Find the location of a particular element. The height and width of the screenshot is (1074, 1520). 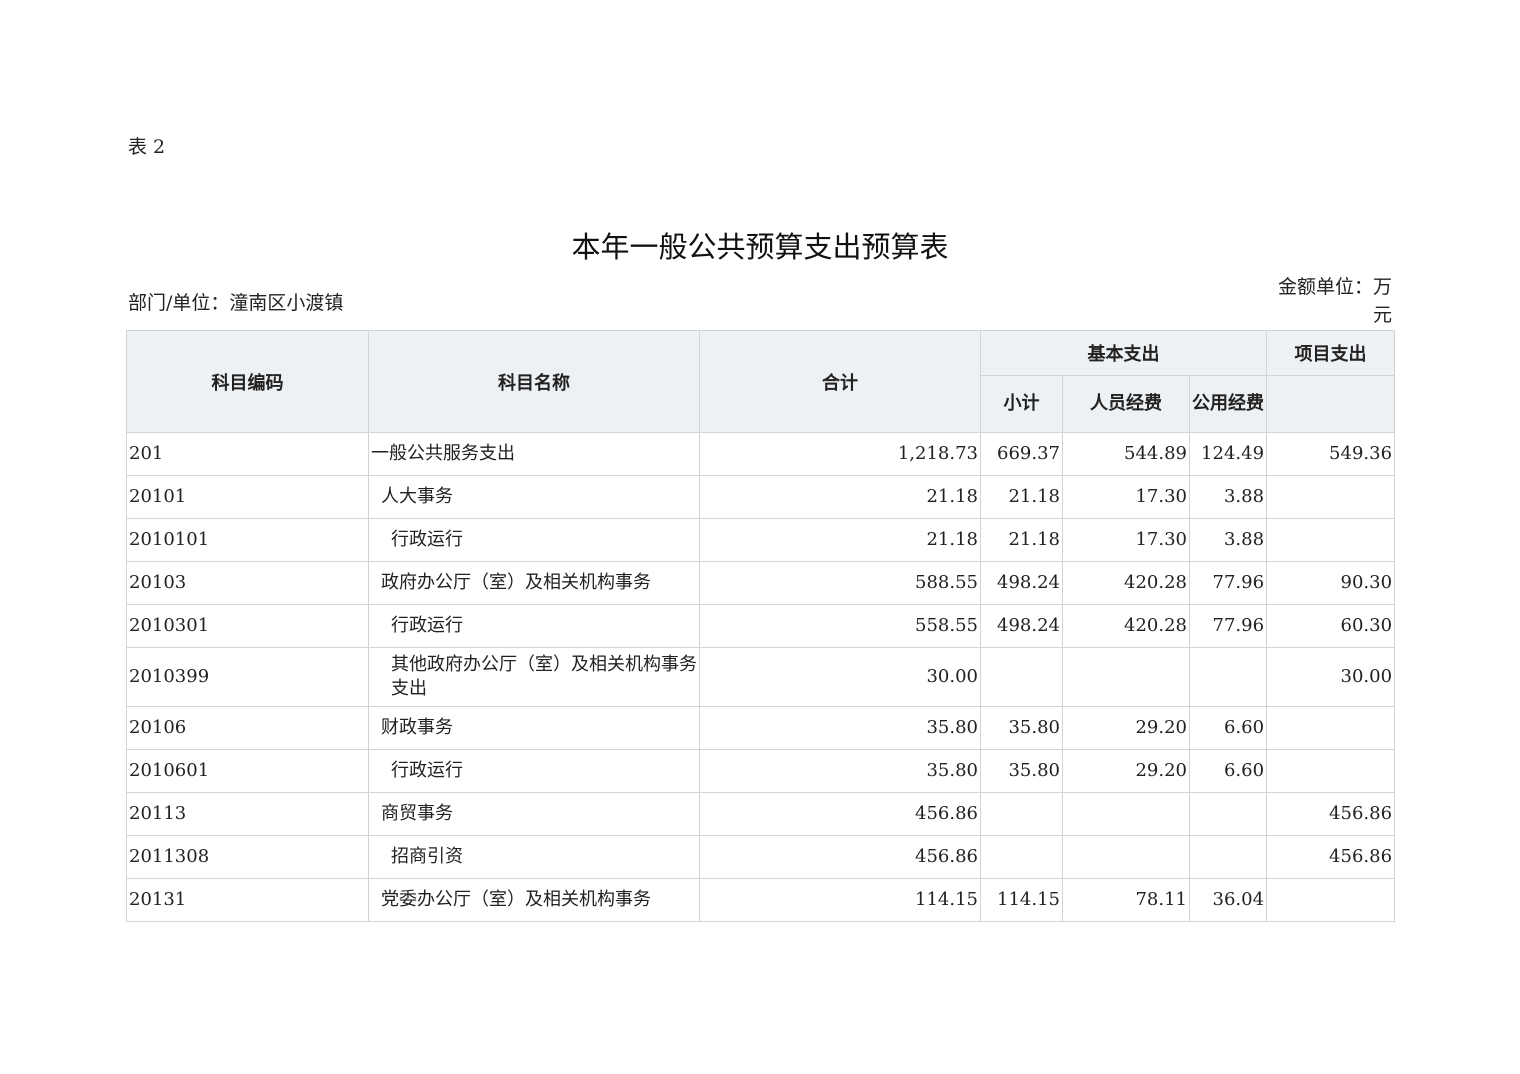

cell-public: 124.49 is located at coordinates (1228, 454).